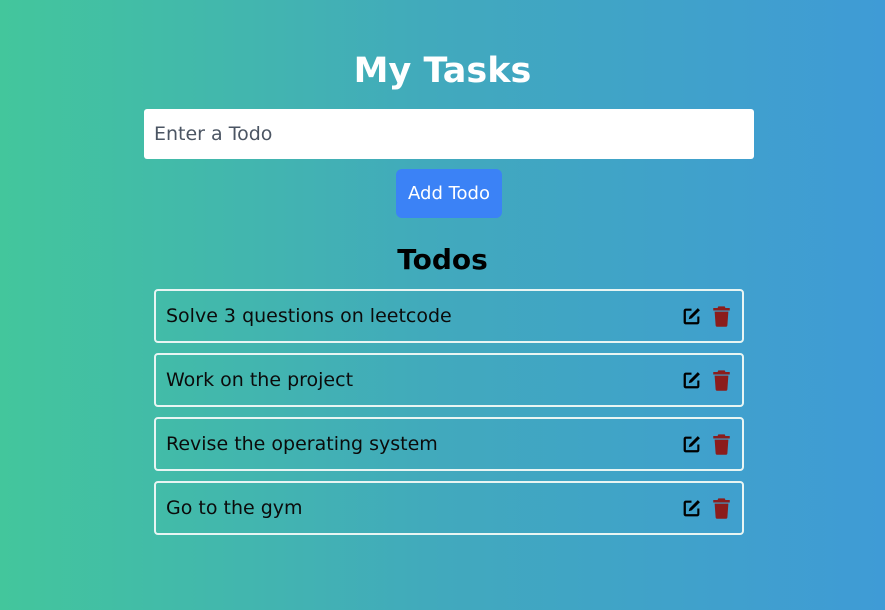 The image size is (885, 610). I want to click on todo-item: Revise the operating system, so click(449, 444).